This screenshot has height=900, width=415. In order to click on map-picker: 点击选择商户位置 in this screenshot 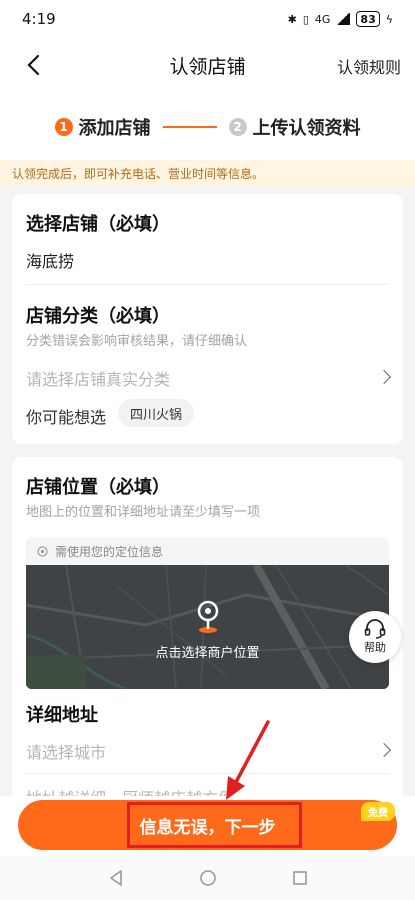, I will do `click(207, 627)`.